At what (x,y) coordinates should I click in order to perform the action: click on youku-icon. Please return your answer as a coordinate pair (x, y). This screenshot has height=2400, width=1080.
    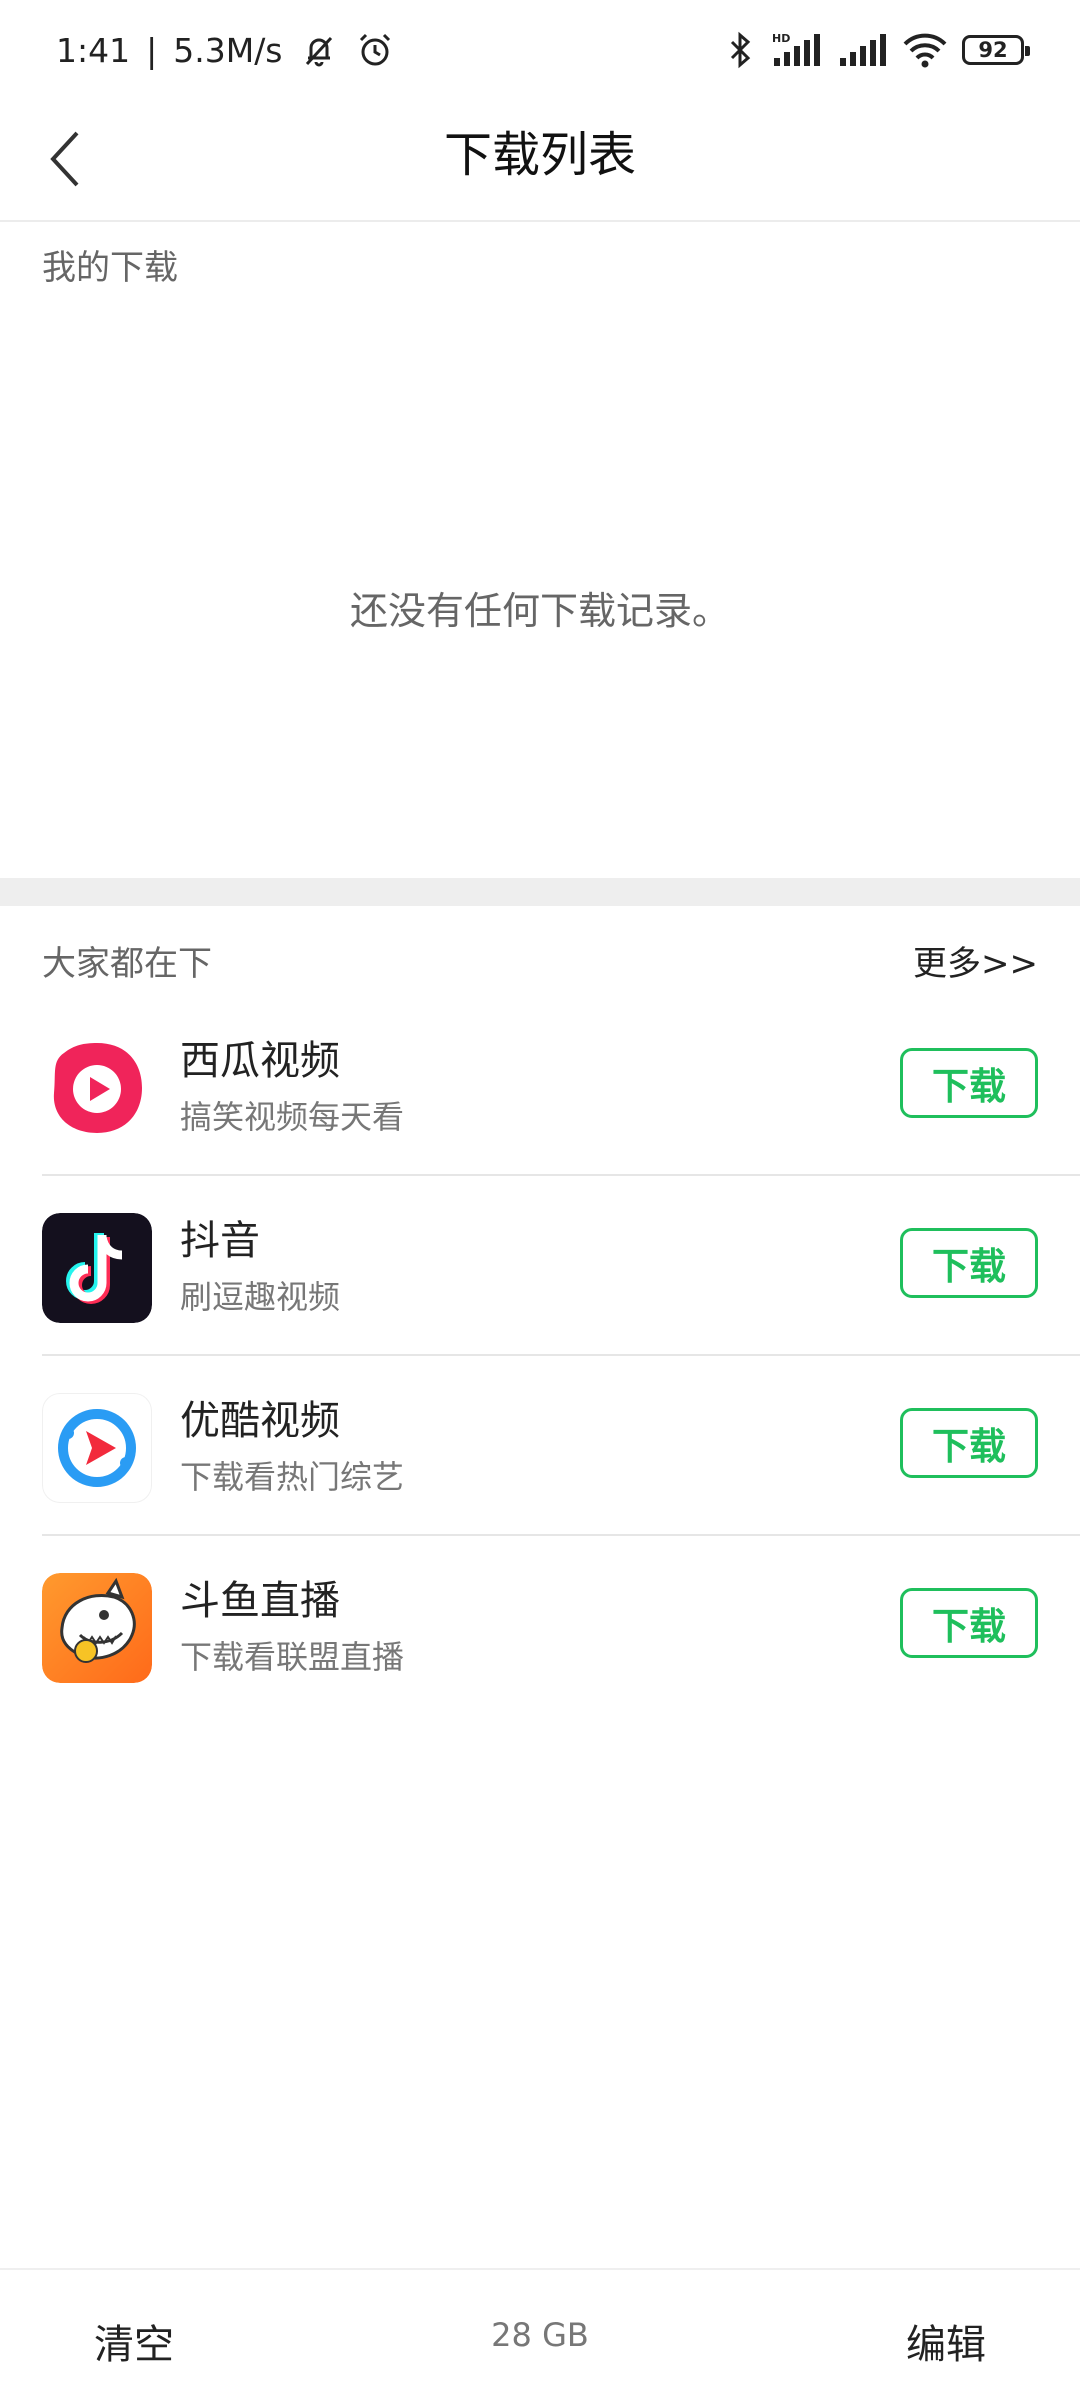
    Looking at the image, I should click on (97, 1448).